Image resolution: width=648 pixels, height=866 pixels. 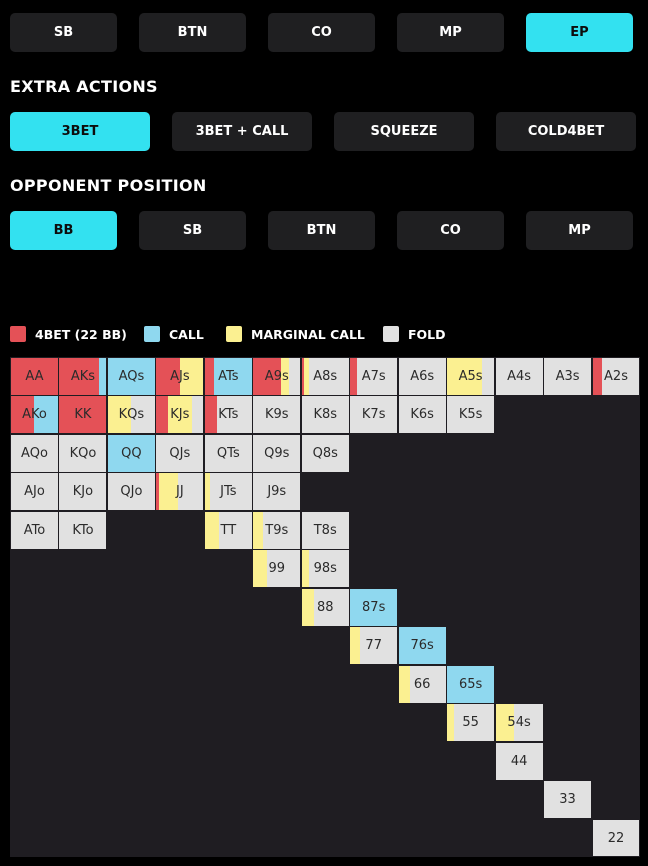 I want to click on hand-cell-ajs: AJs, so click(x=180, y=376).